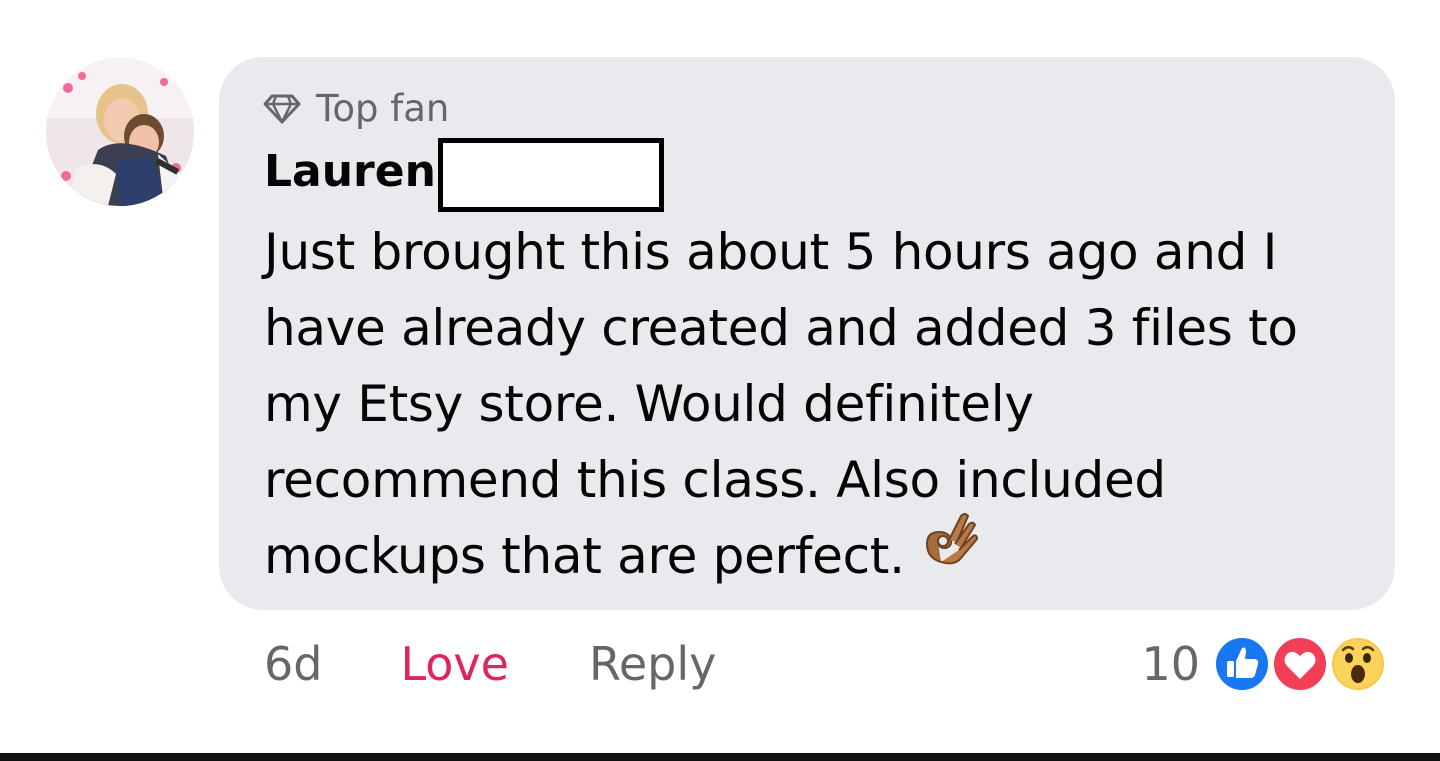  I want to click on redaction-box, so click(550, 175).